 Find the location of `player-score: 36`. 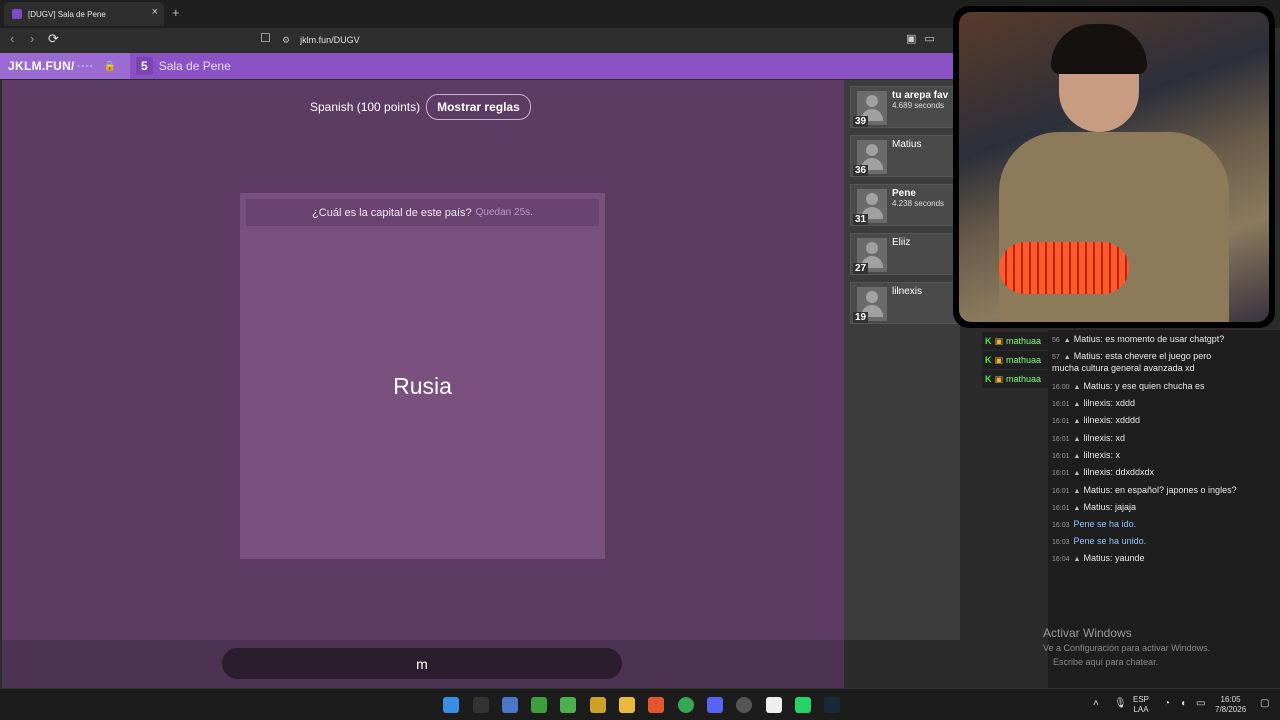

player-score: 36 is located at coordinates (861, 170).